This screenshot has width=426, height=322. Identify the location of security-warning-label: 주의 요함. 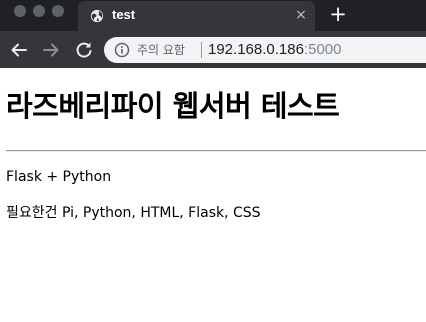
(161, 50).